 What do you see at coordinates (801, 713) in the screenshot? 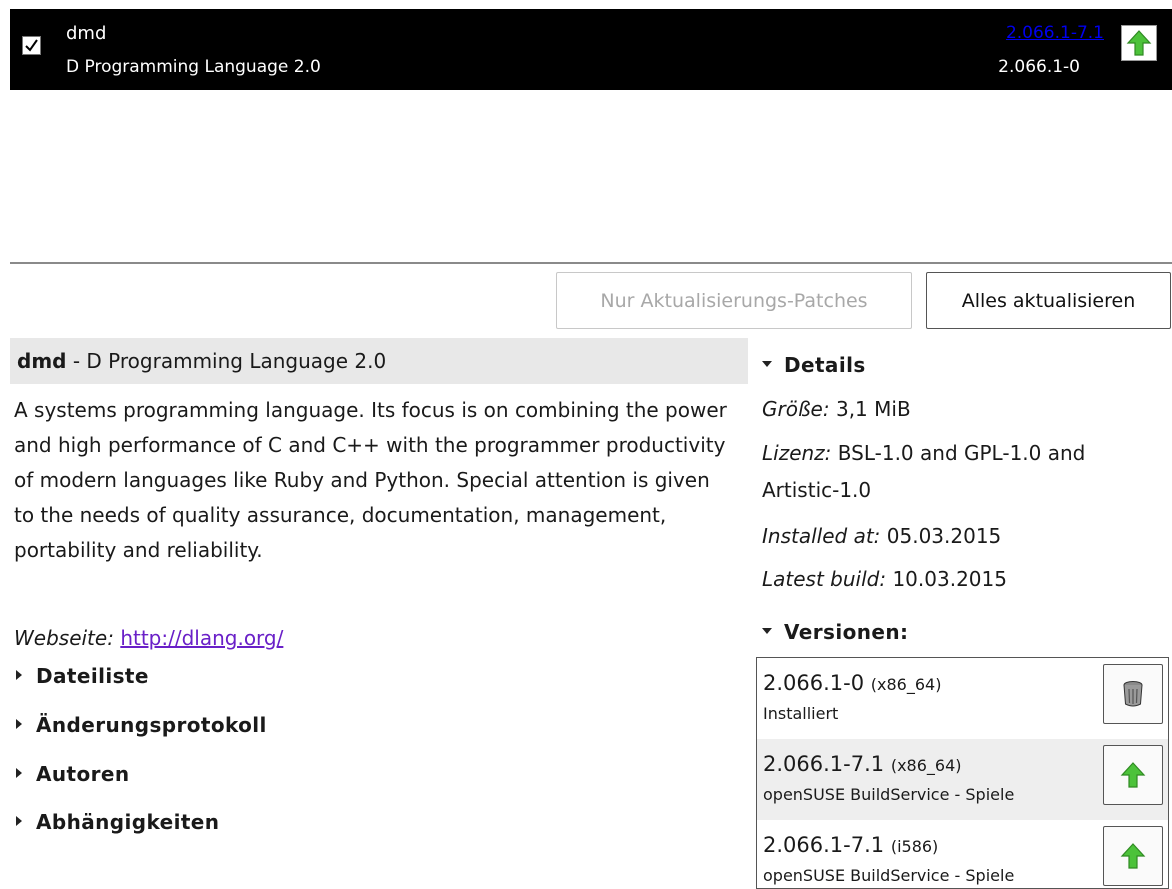
I see `version-repo: Installiert` at bounding box center [801, 713].